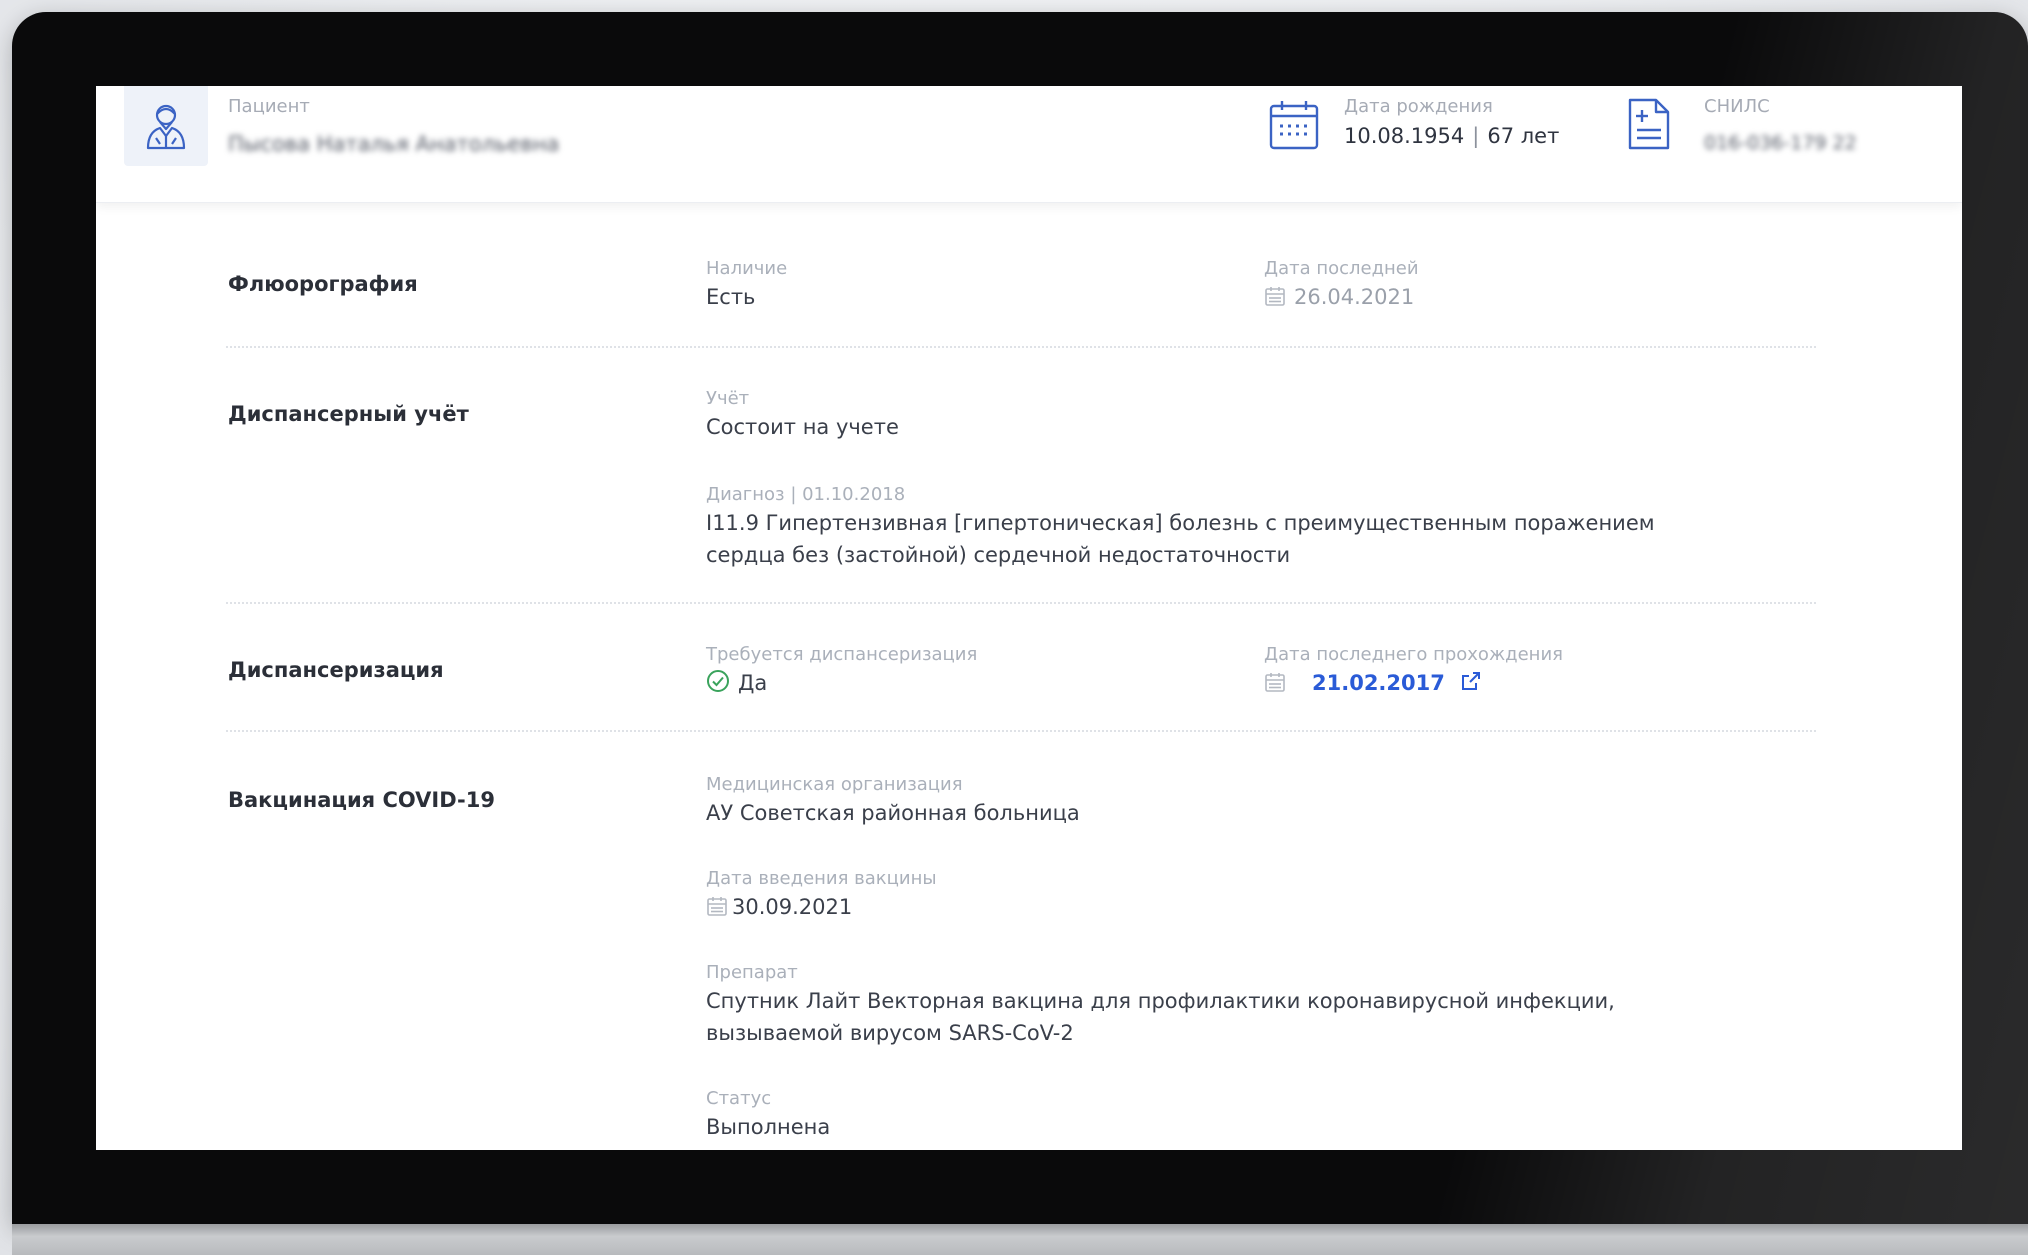  I want to click on birth-date-value: 10.08.1954 | 67 лет, so click(1451, 136).